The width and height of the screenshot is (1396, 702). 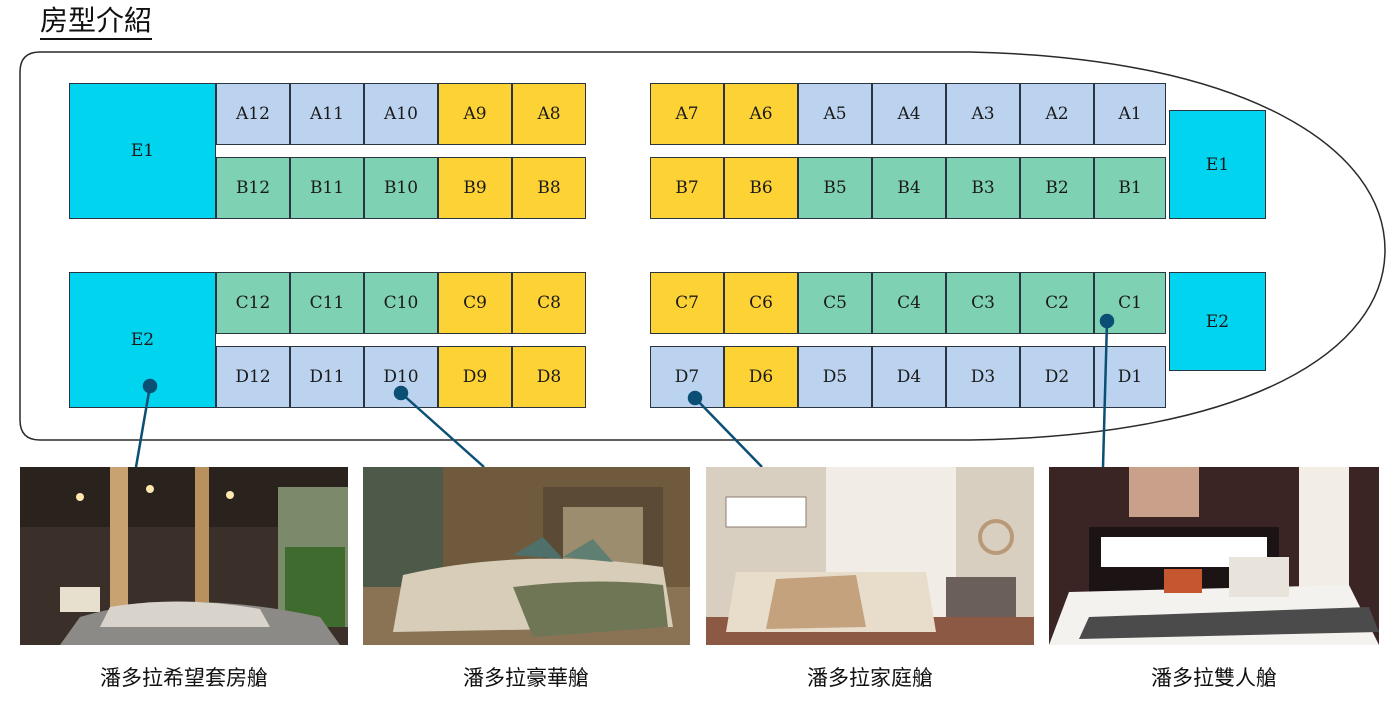 What do you see at coordinates (1107, 321) in the screenshot?
I see `pointer-dot-twin` at bounding box center [1107, 321].